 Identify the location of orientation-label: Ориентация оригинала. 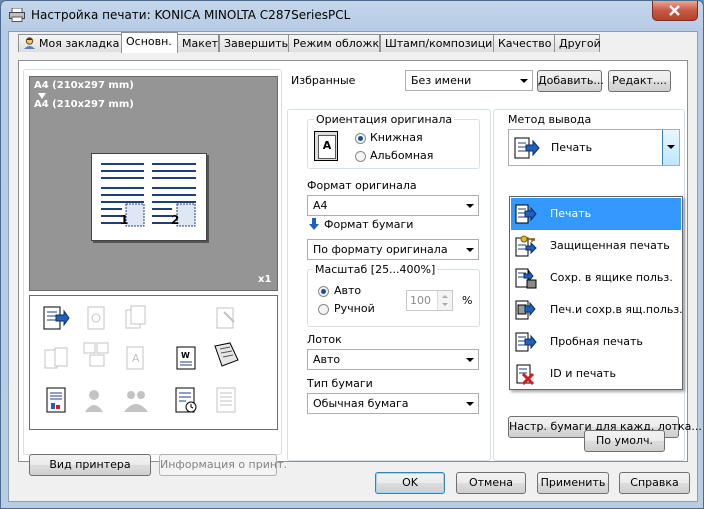
(384, 119).